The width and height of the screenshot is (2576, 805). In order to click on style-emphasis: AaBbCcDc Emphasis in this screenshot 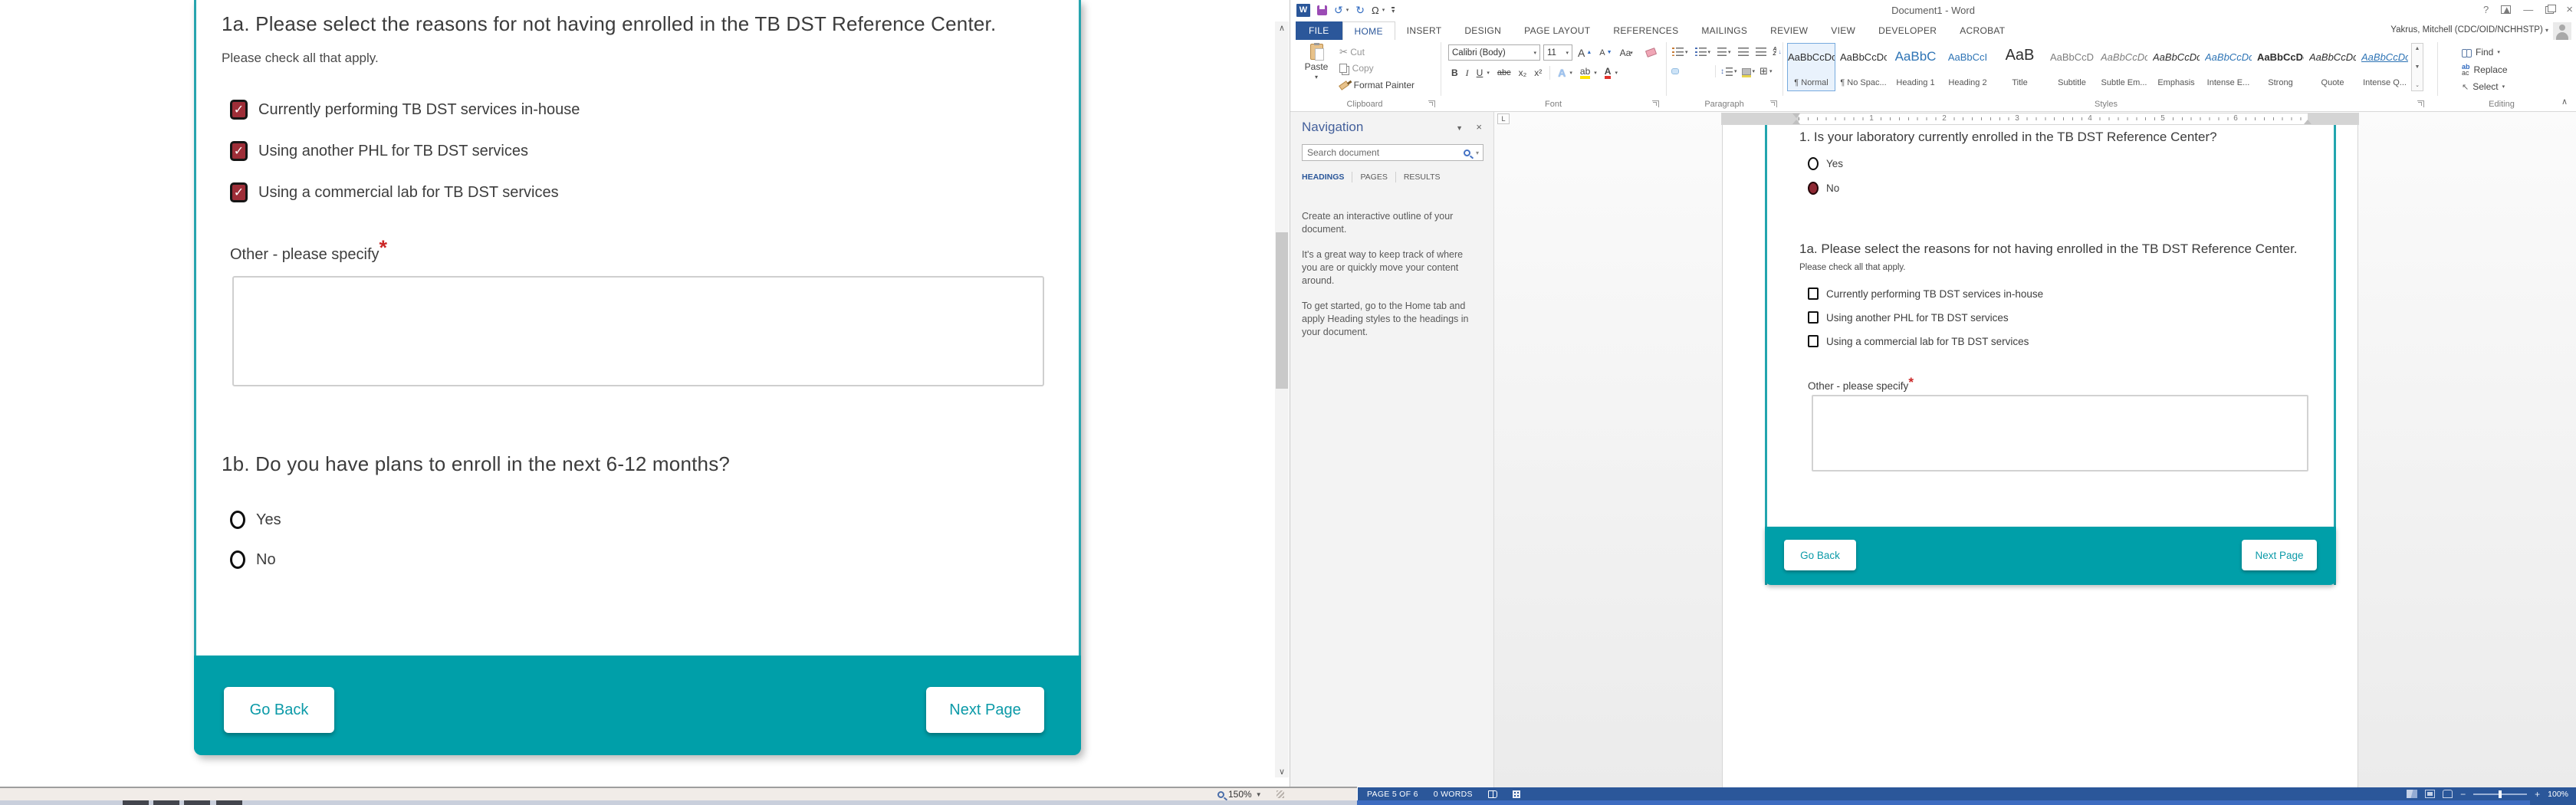, I will do `click(2176, 67)`.